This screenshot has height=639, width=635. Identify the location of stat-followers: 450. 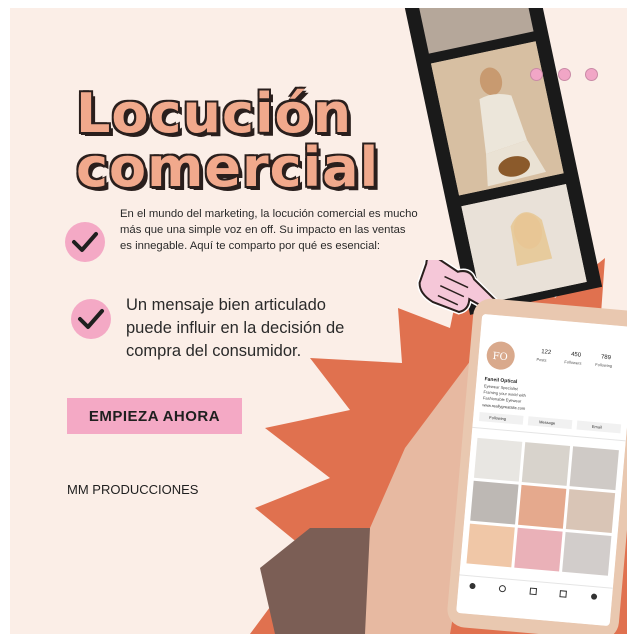
(576, 355).